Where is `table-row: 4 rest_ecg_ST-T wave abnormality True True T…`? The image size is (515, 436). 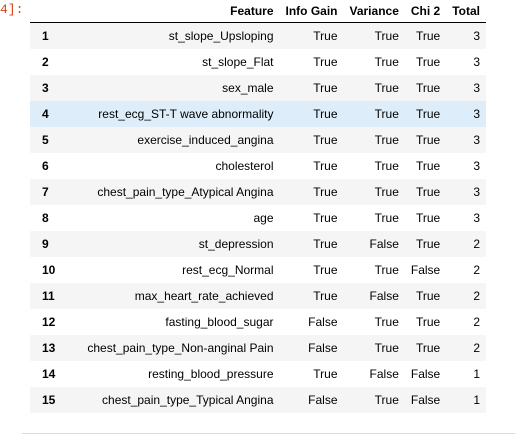
table-row: 4 rest_ecg_ST-T wave abnormality True True T… is located at coordinates (258, 114).